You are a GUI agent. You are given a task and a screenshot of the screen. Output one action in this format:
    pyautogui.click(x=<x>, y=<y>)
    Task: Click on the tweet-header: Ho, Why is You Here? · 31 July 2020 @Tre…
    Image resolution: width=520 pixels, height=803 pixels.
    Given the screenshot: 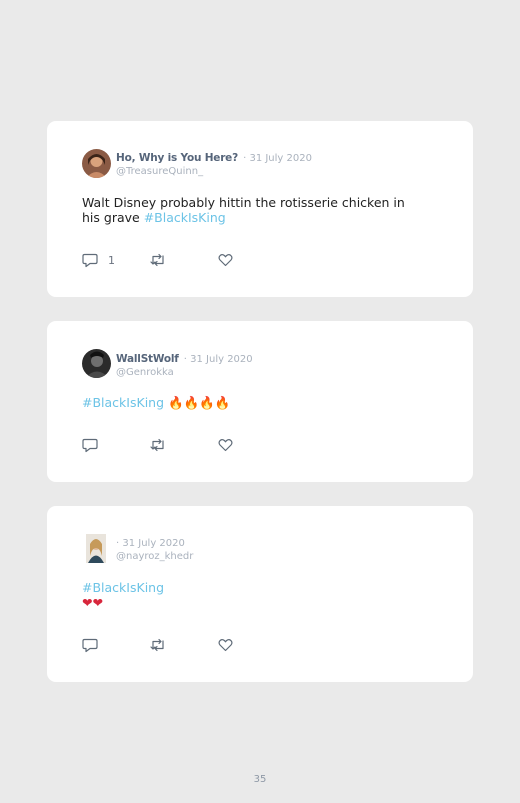 What is the action you would take?
    pyautogui.click(x=214, y=164)
    